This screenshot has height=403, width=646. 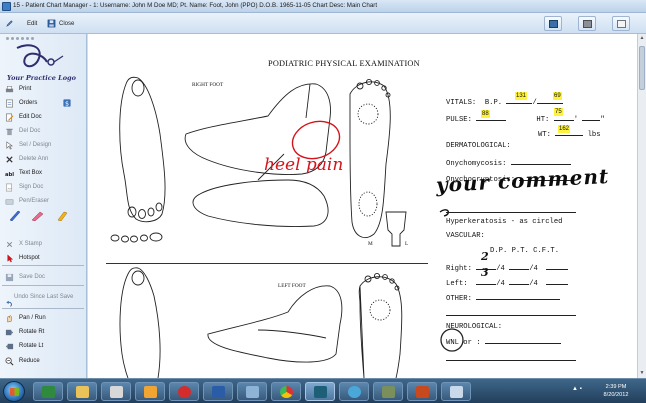 I want to click on close-button: Close, so click(x=60, y=23).